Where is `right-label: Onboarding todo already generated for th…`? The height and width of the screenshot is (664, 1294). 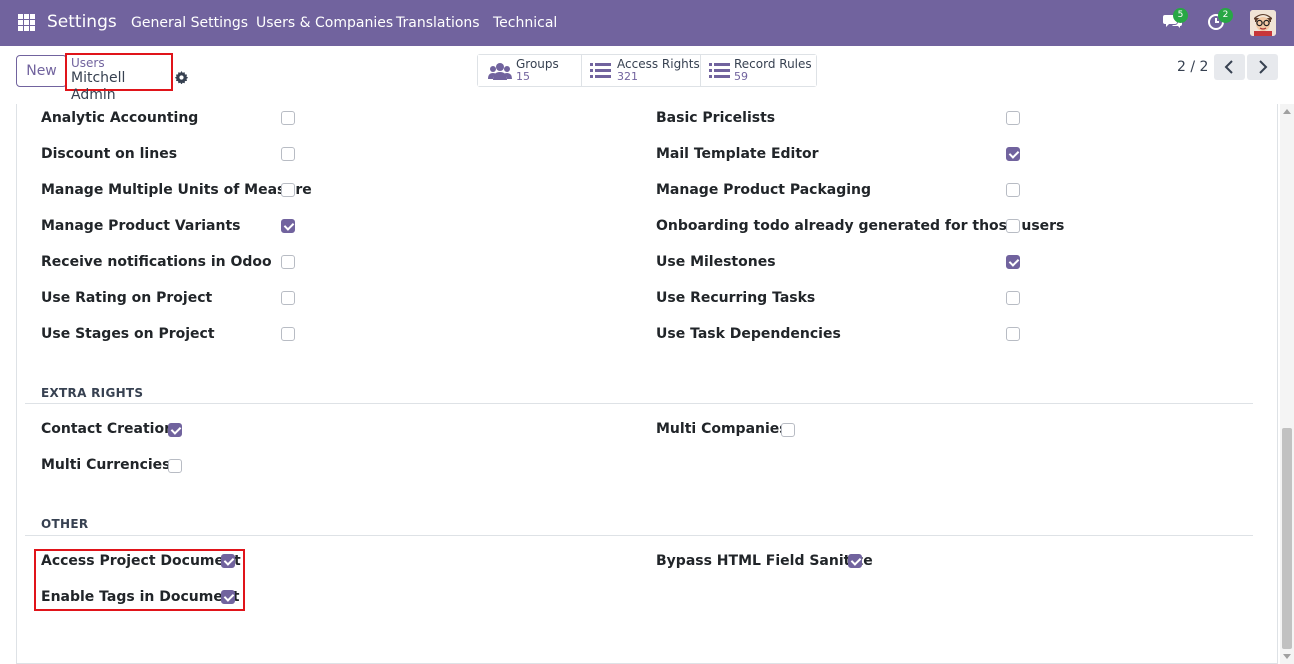 right-label: Onboarding todo already generated for th… is located at coordinates (860, 226).